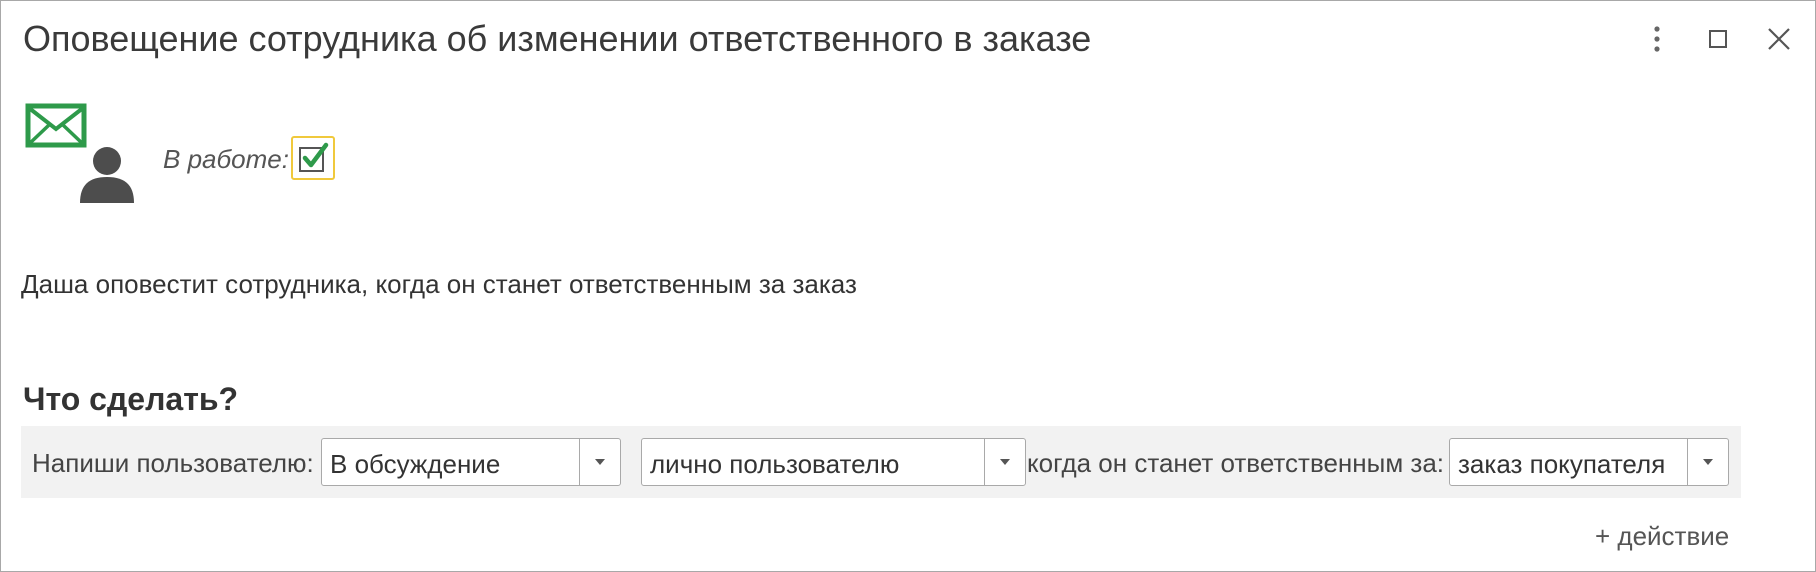  I want to click on object-select: заказ покупателя, so click(1589, 462).